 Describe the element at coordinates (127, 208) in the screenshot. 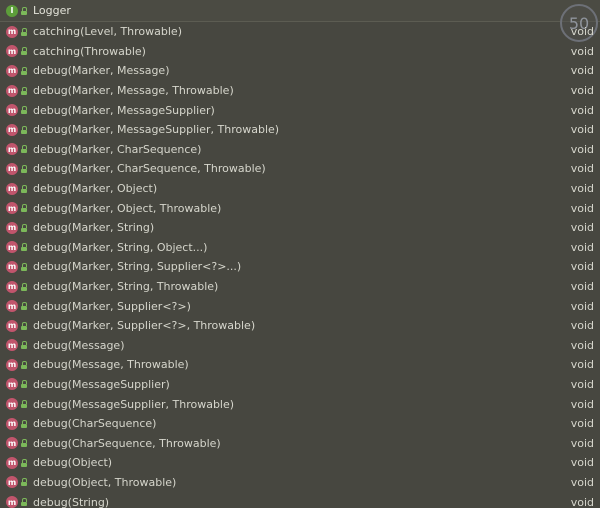

I see `method-signature: debug(Marker, Object, Throwable)` at that location.